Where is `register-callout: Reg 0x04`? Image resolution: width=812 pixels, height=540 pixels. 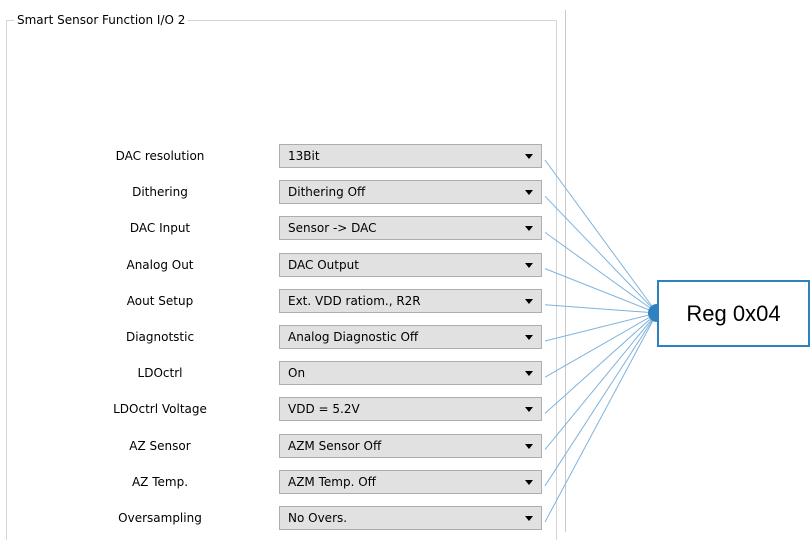 register-callout: Reg 0x04 is located at coordinates (733, 313).